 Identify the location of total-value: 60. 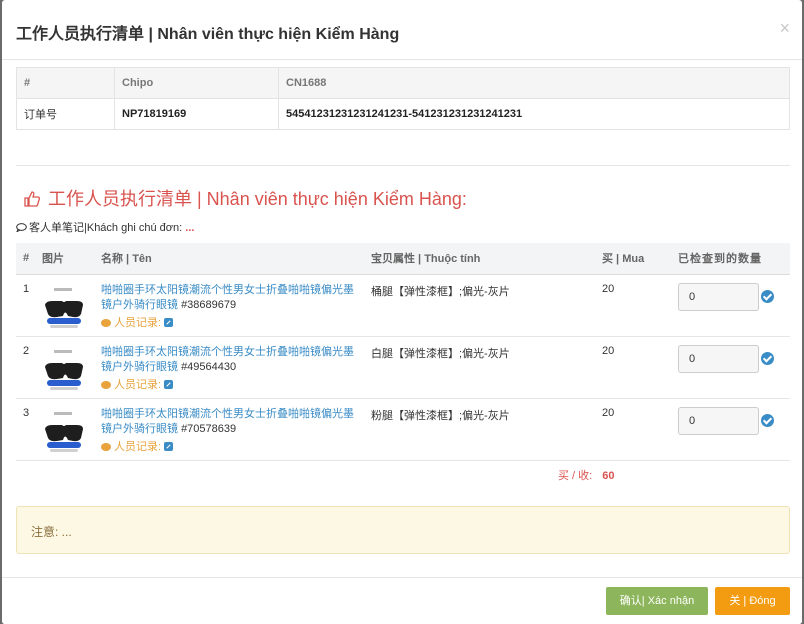
(608, 476).